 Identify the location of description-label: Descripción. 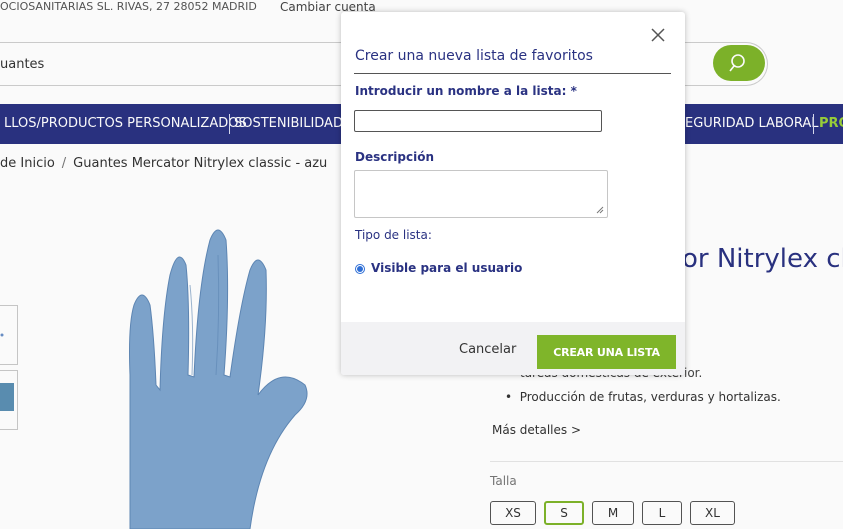
(394, 157).